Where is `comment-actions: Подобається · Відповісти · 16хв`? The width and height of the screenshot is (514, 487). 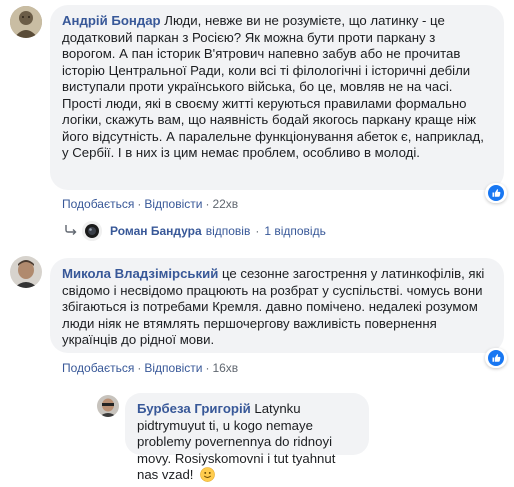
comment-actions: Подобається · Відповісти · 16хв is located at coordinates (150, 368).